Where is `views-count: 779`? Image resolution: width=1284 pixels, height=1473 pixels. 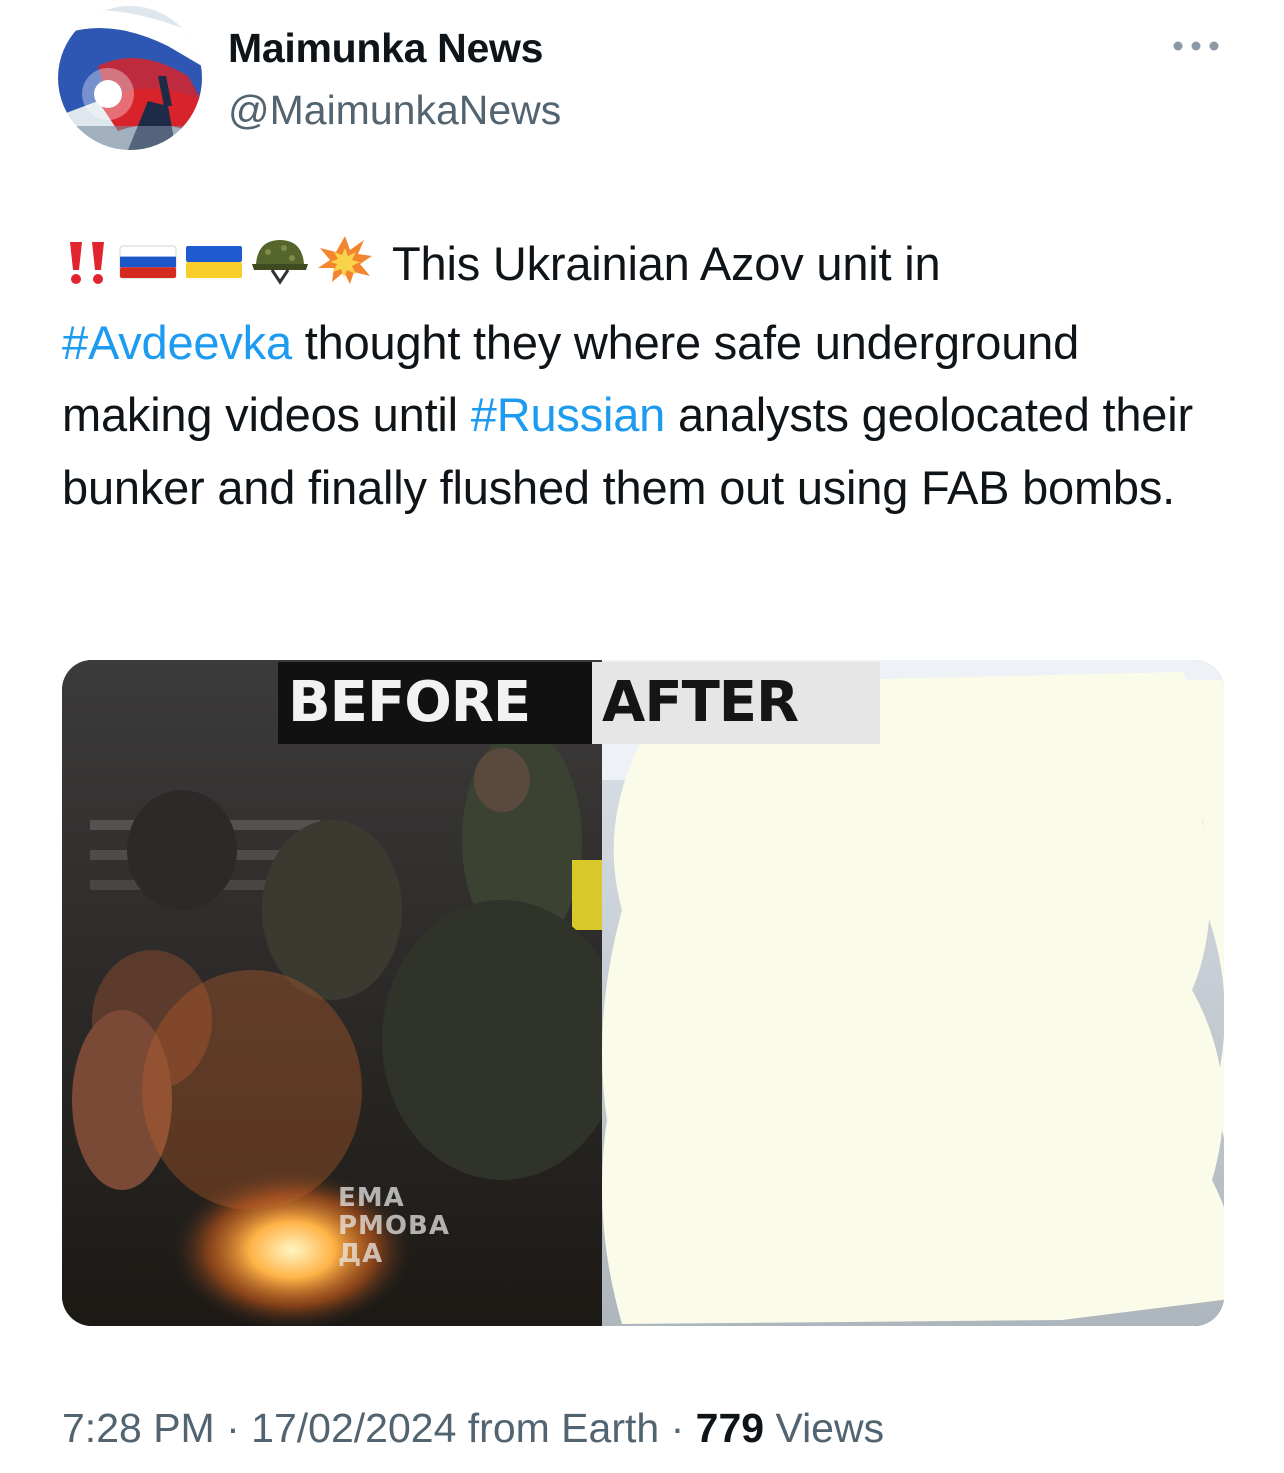 views-count: 779 is located at coordinates (730, 1428).